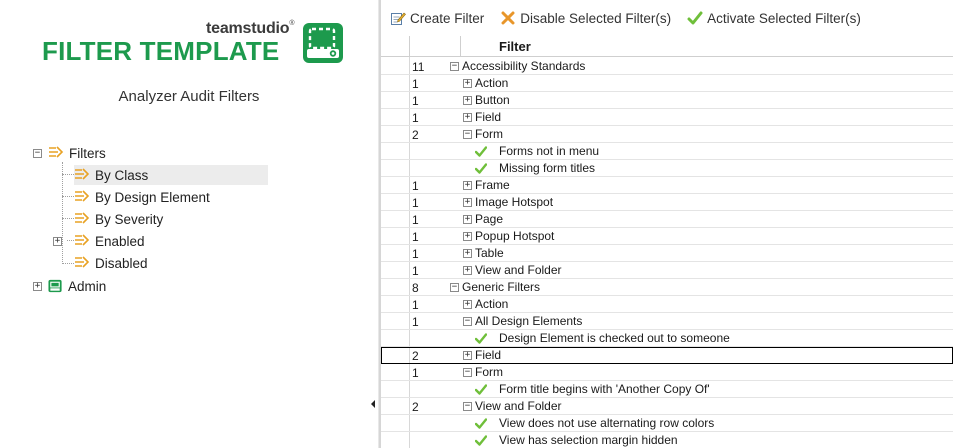 This screenshot has height=448, width=953. I want to click on table-row: 1 + Field, so click(667, 117).